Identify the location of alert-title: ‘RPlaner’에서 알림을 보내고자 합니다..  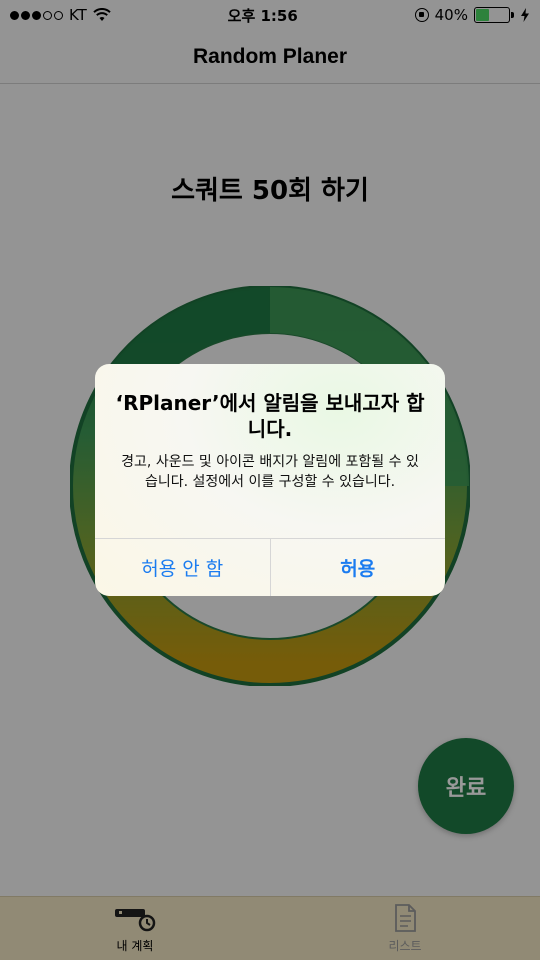
(270, 416).